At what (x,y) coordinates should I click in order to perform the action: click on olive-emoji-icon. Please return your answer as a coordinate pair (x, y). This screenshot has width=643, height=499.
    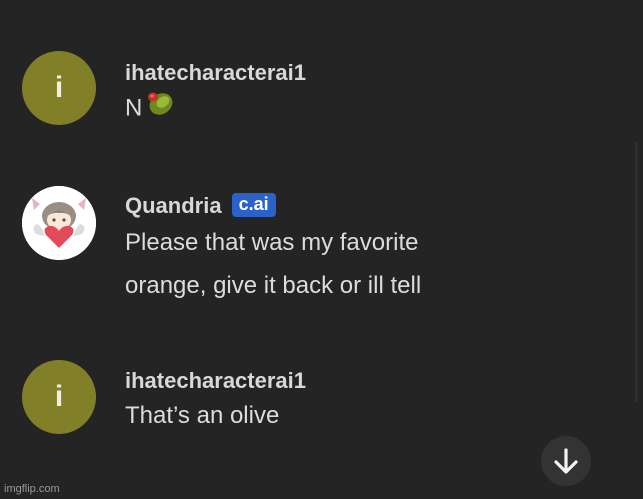
    Looking at the image, I should click on (160, 109).